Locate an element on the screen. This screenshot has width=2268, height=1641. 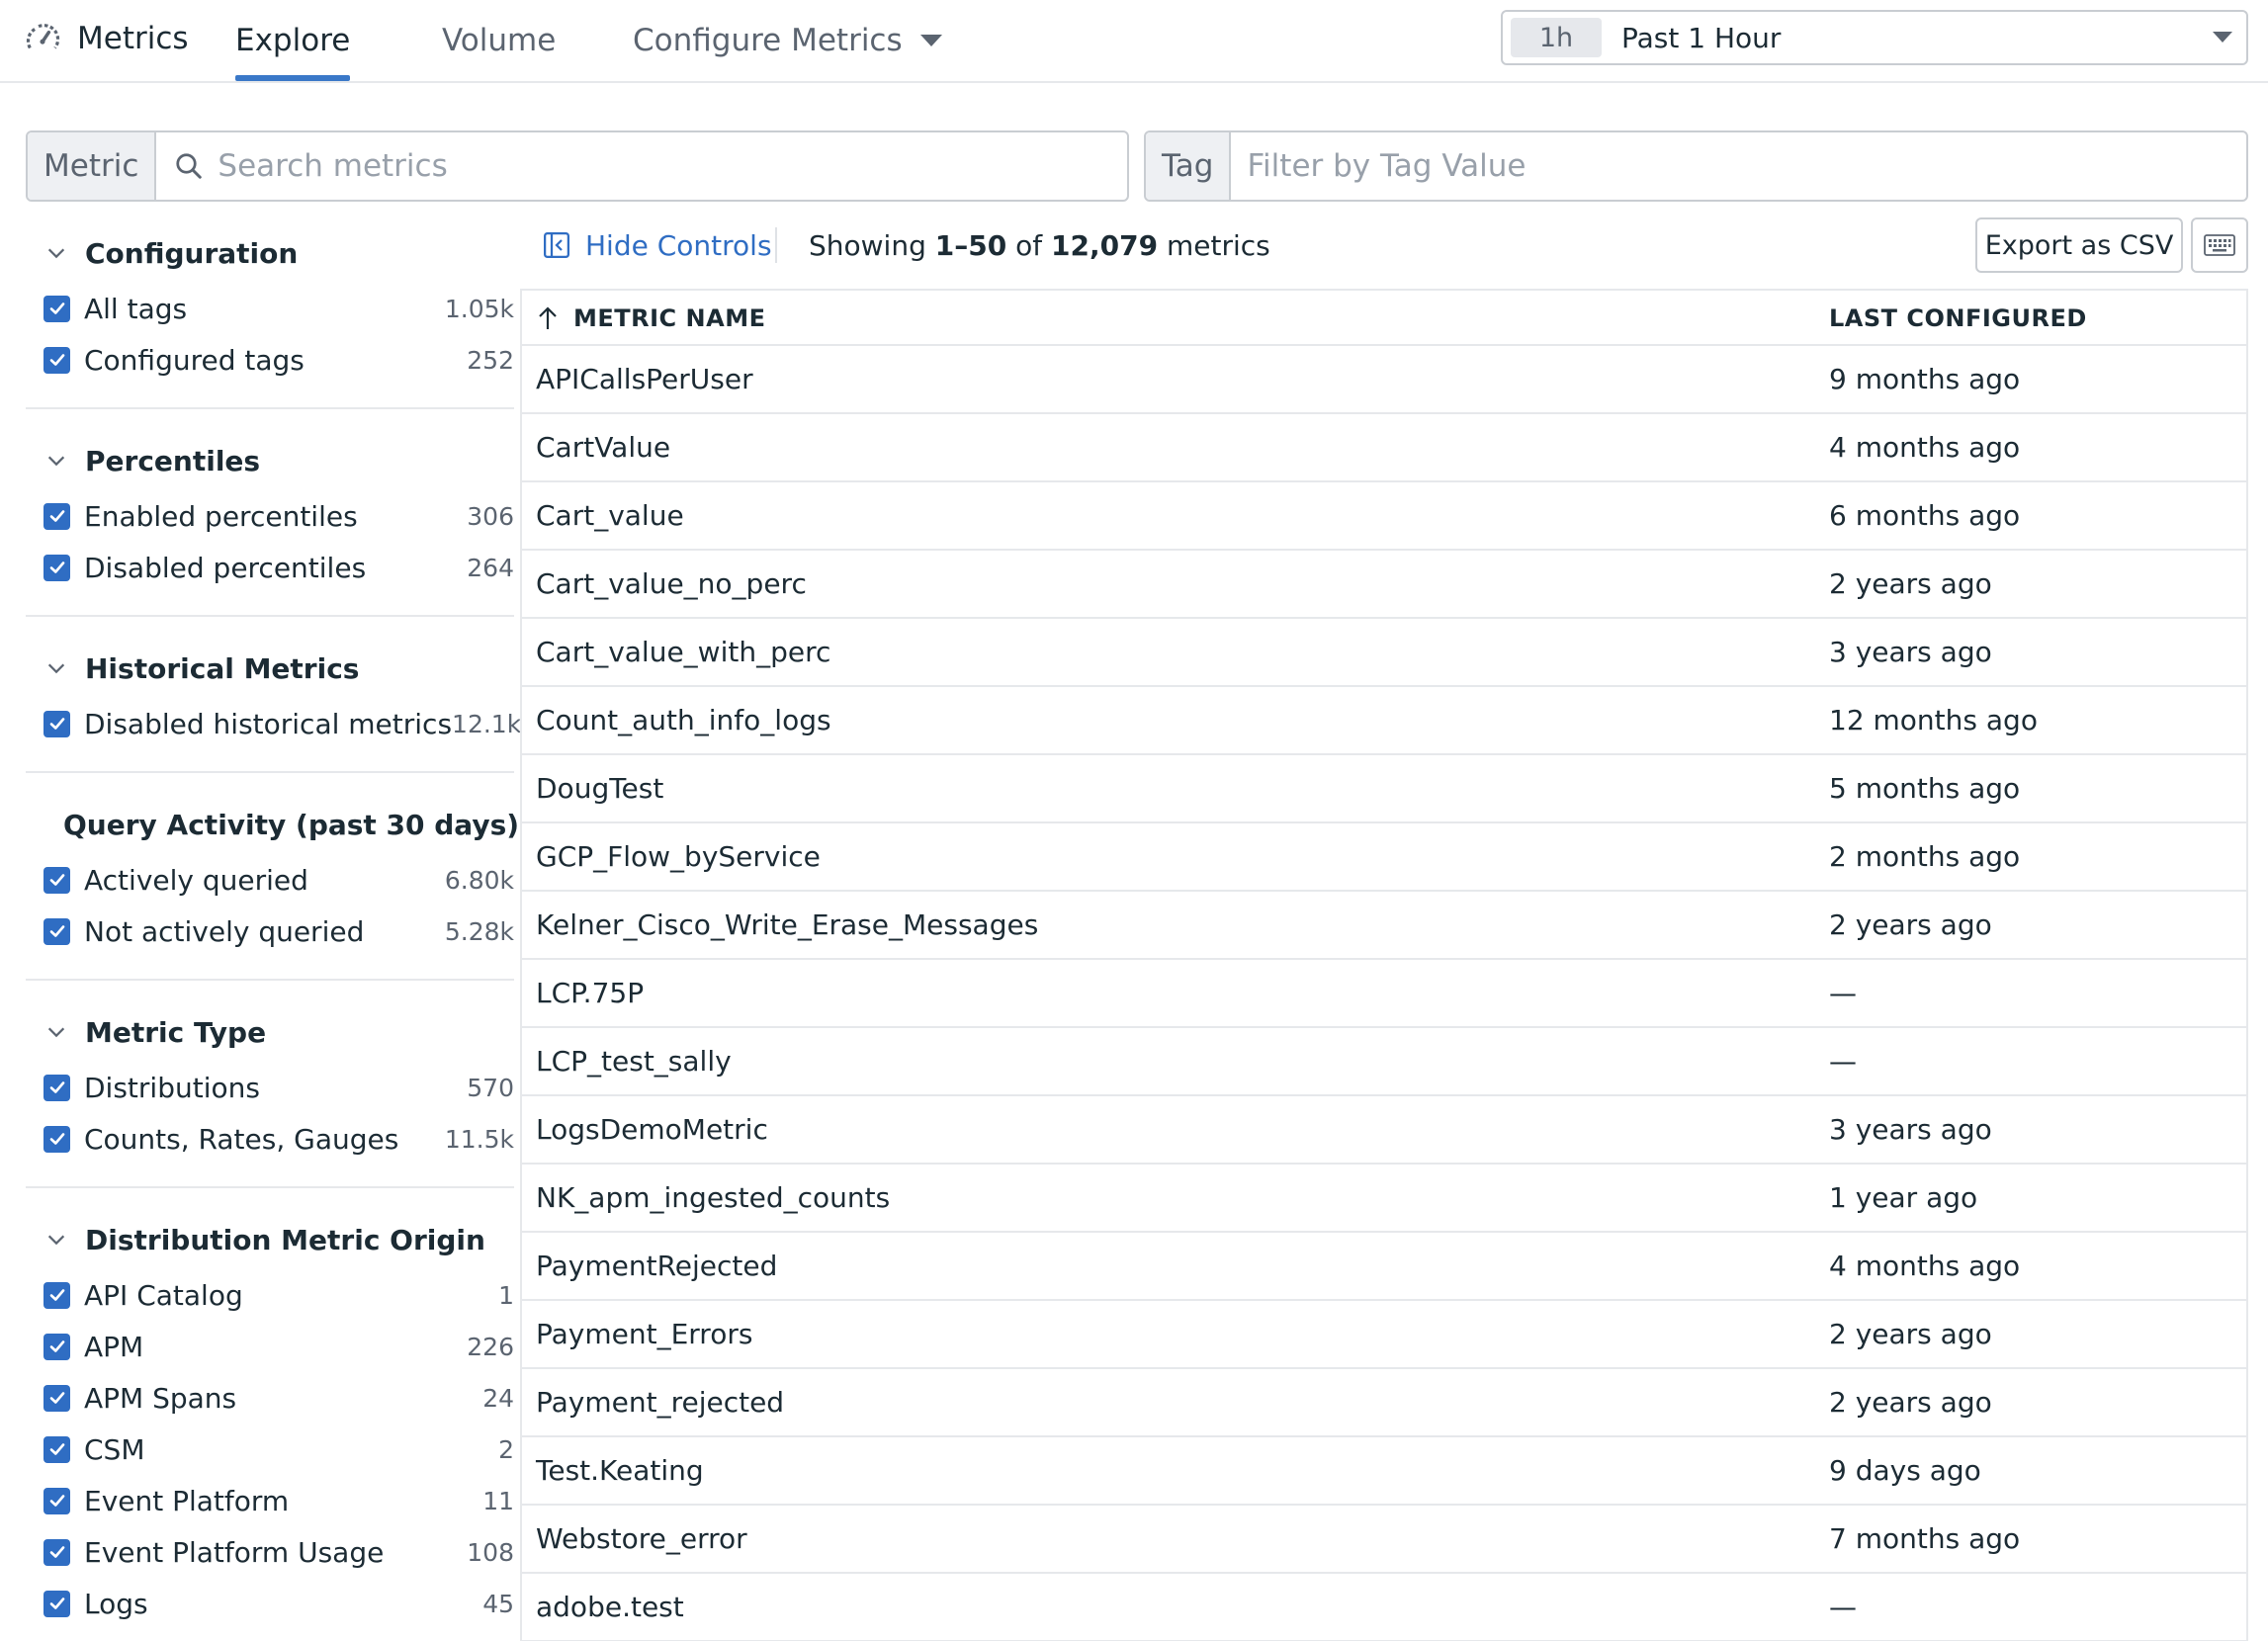
filter-section-header: Historical Metrics is located at coordinates (270, 668).